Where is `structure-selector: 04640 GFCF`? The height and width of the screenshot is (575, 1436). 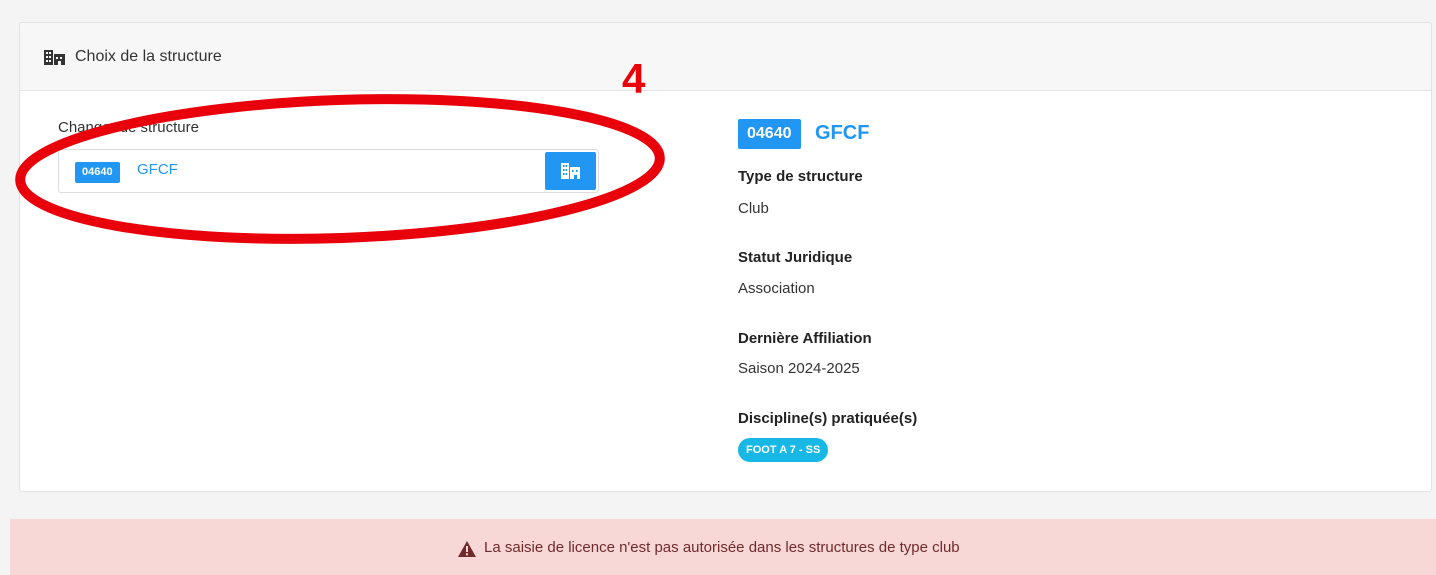
structure-selector: 04640 GFCF is located at coordinates (328, 171).